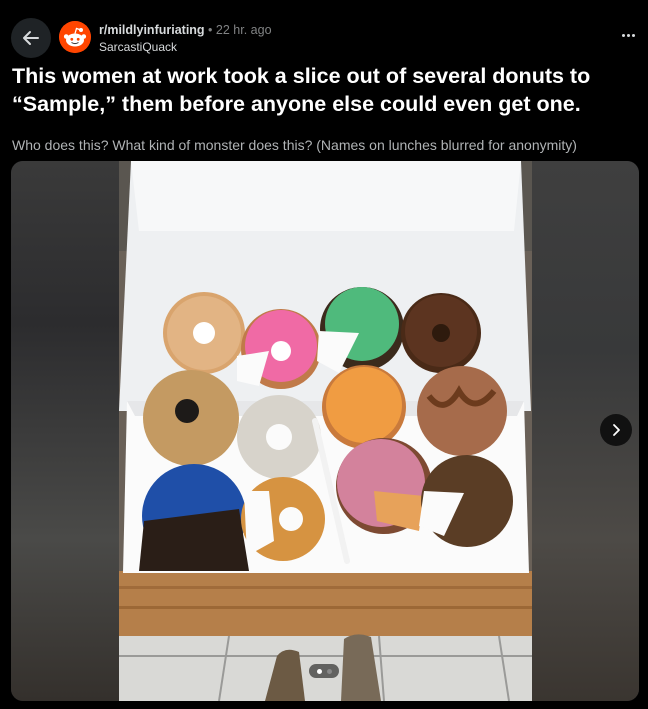  I want to click on back-button, so click(31, 38).